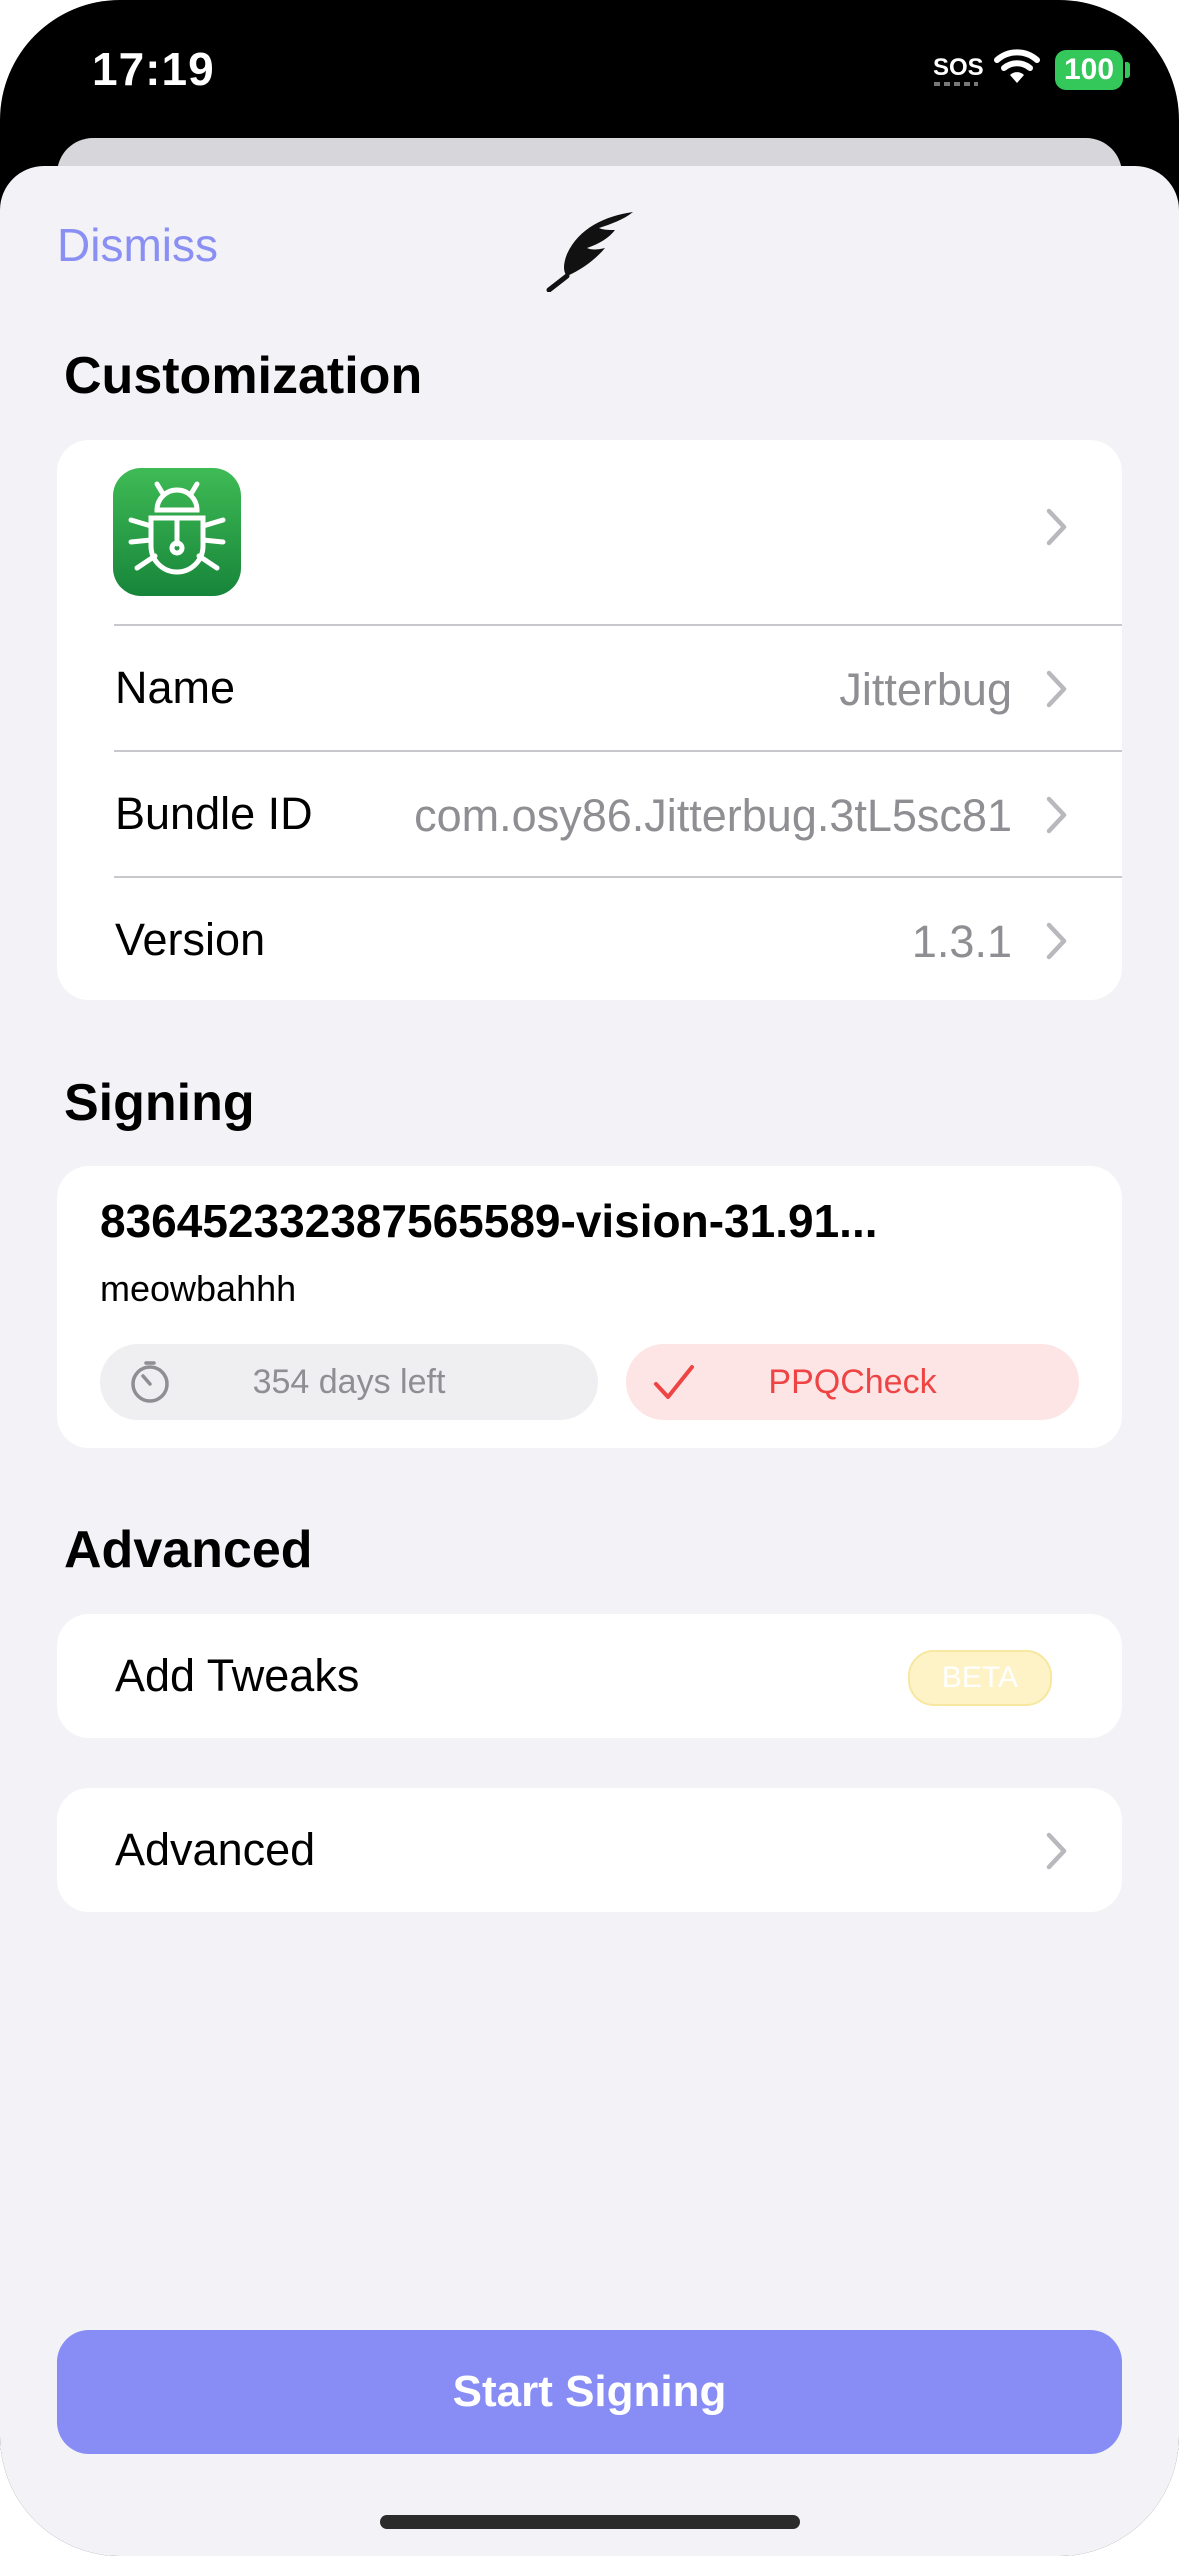  I want to click on expiry-pill: 354 days left, so click(349, 1382).